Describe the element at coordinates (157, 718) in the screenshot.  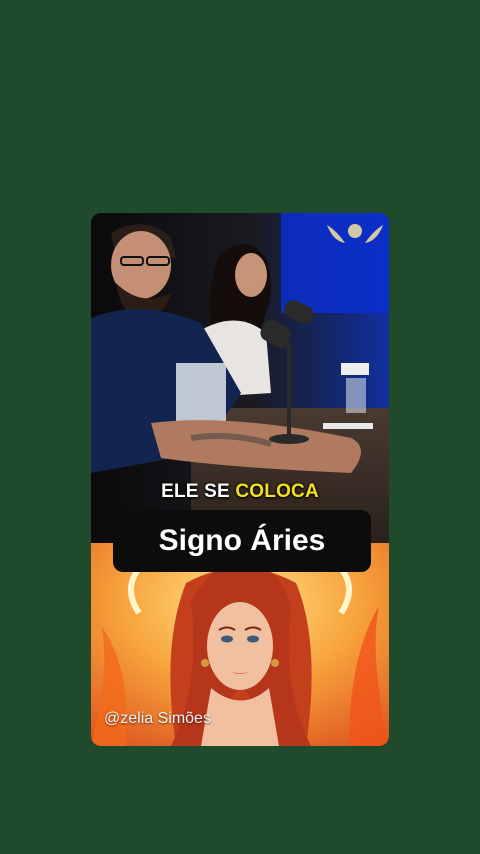
I see `watermark: @zelia Simões` at that location.